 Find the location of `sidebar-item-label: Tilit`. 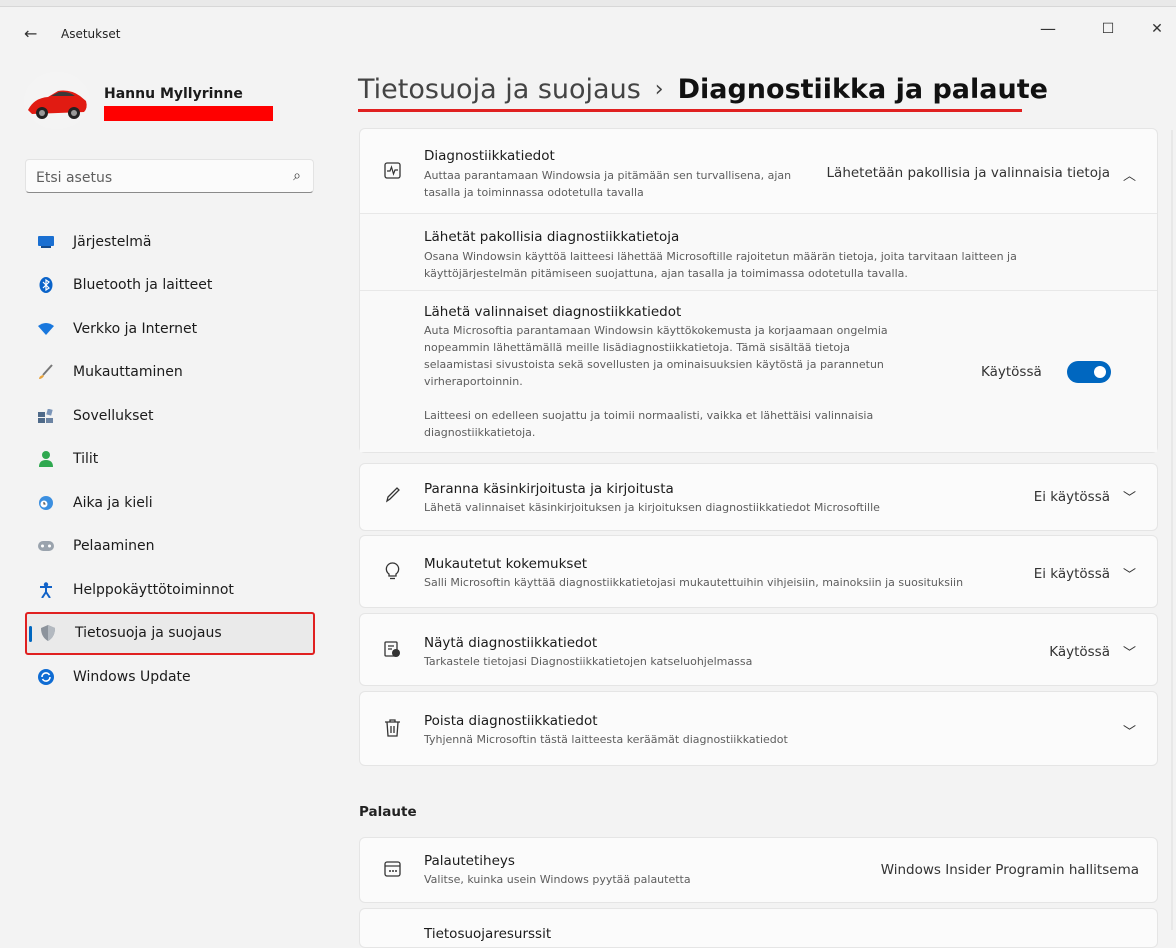

sidebar-item-label: Tilit is located at coordinates (86, 459).